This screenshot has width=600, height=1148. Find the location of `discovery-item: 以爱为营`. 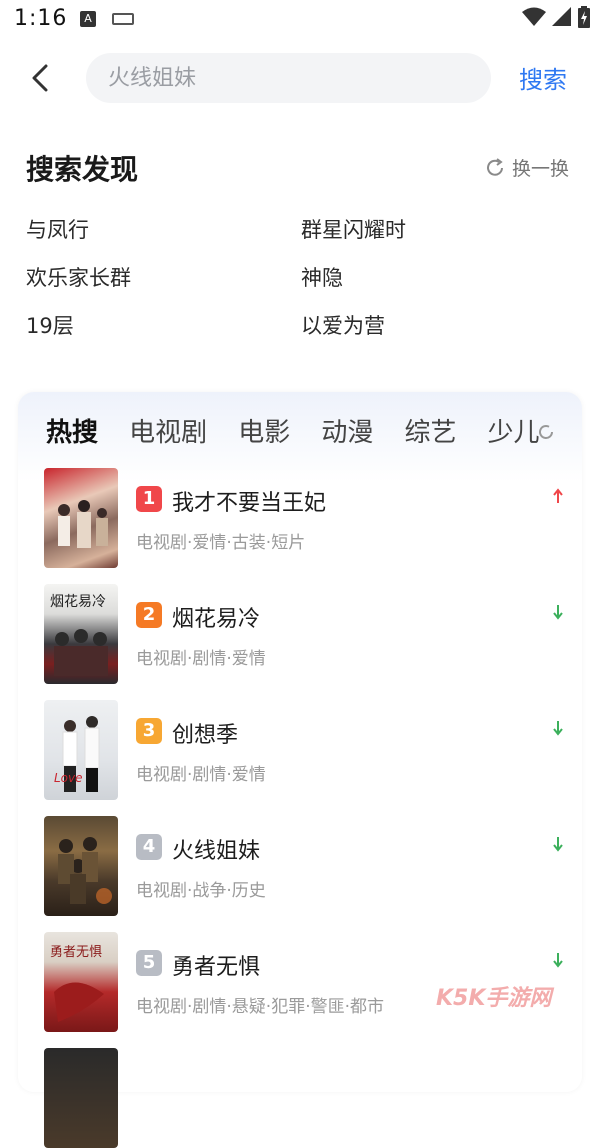

discovery-item: 以爱为营 is located at coordinates (343, 325).